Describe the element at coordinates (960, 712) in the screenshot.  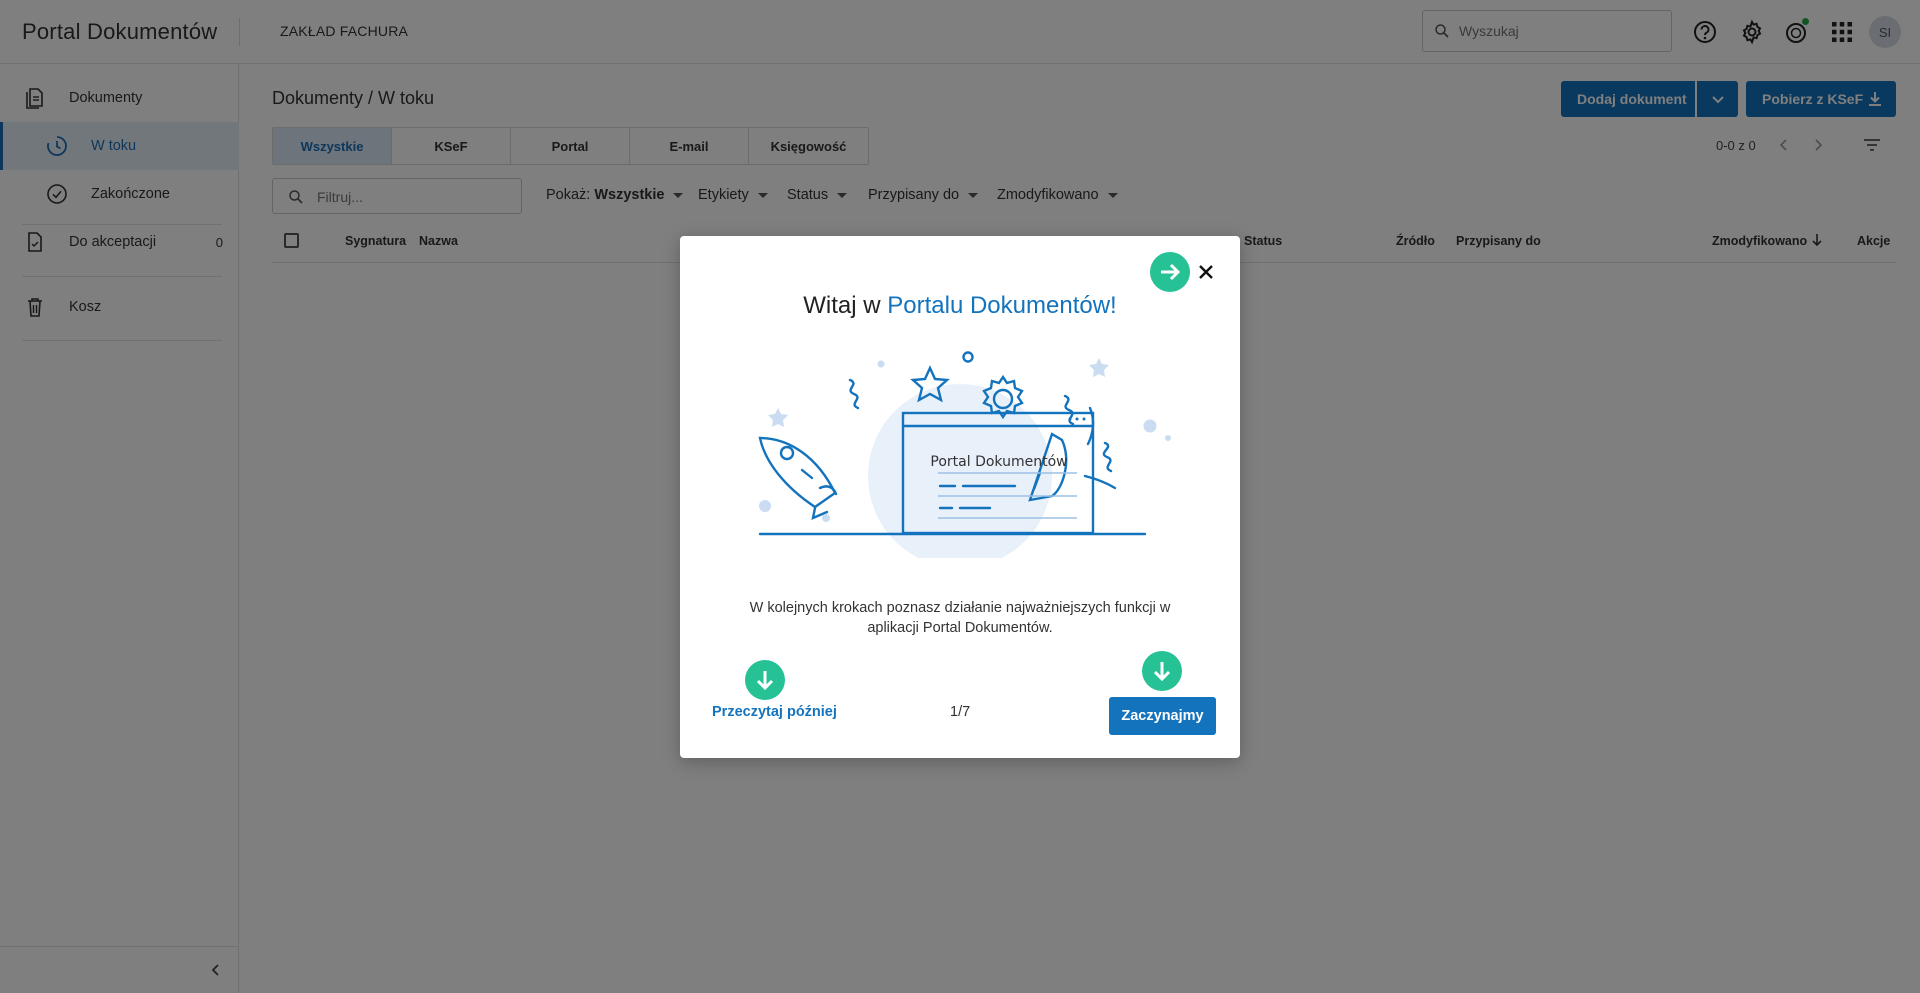
I see `step-indicator-text: 1/7` at that location.